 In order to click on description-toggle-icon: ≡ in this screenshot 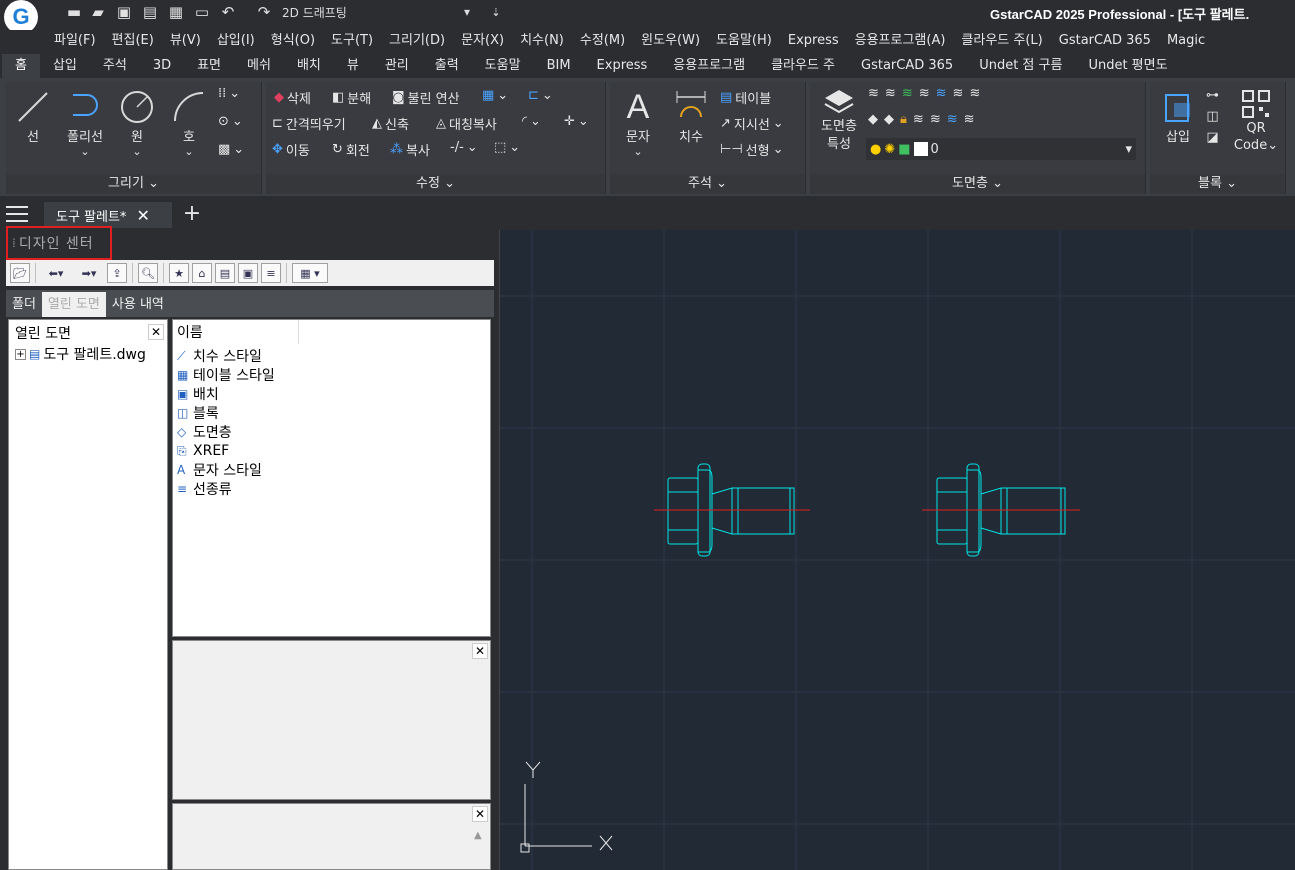, I will do `click(271, 273)`.